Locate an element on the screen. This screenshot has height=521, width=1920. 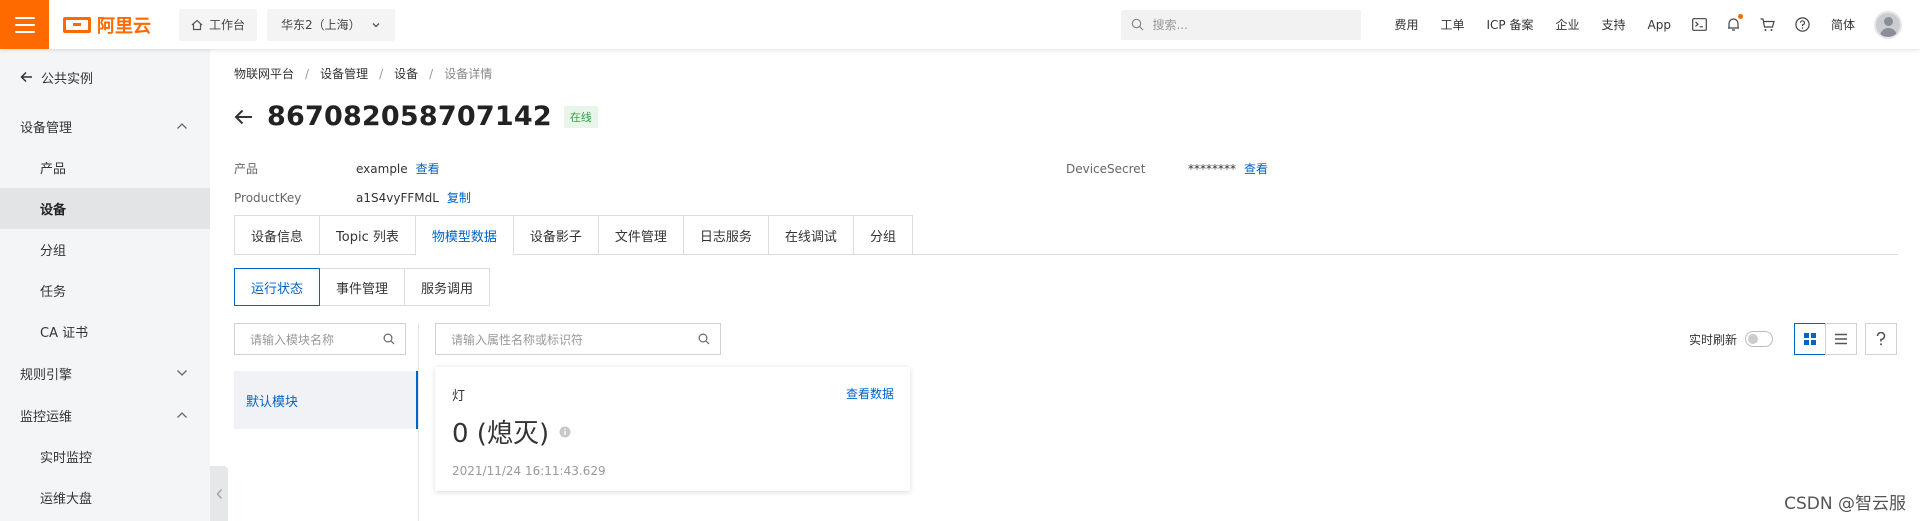
product-label: 产品 is located at coordinates (246, 169).